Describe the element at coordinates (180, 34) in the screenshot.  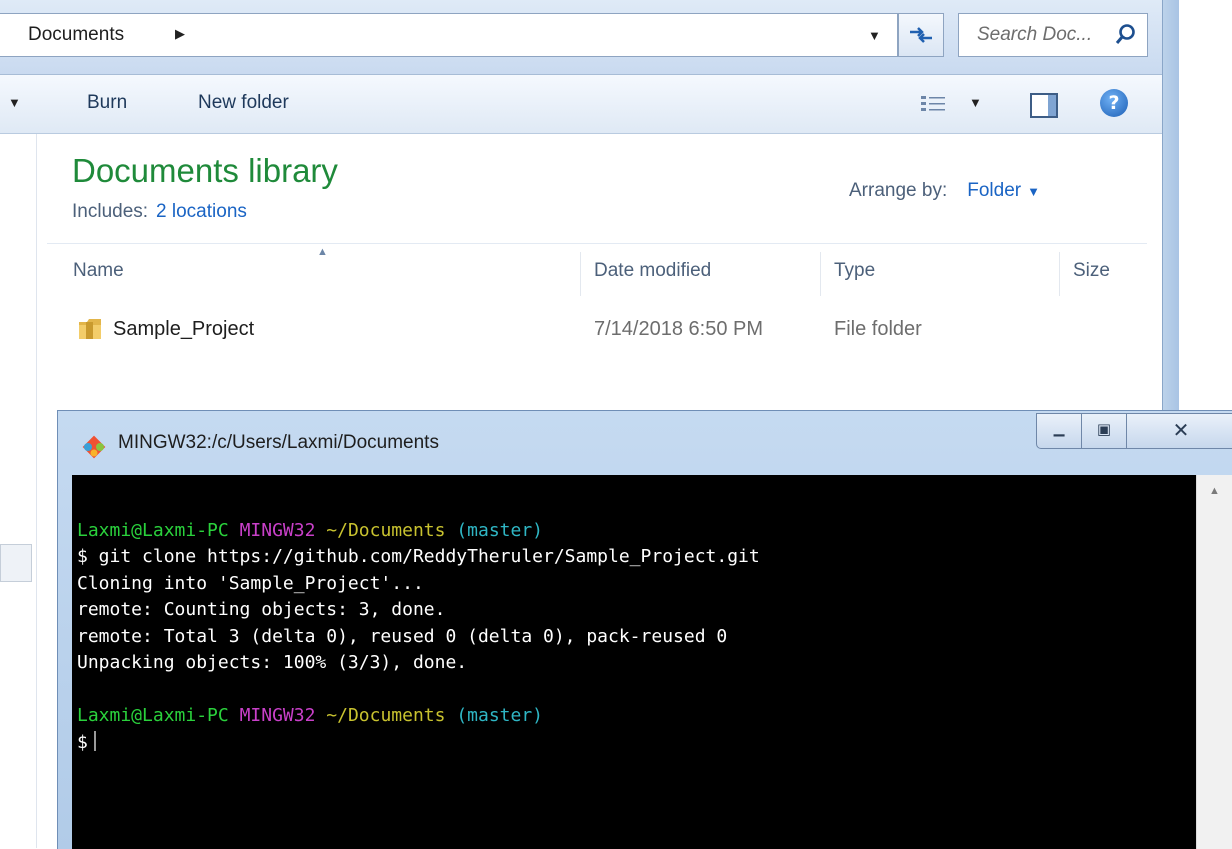
I see `breadcrumb-arrow-icon: ▶` at that location.